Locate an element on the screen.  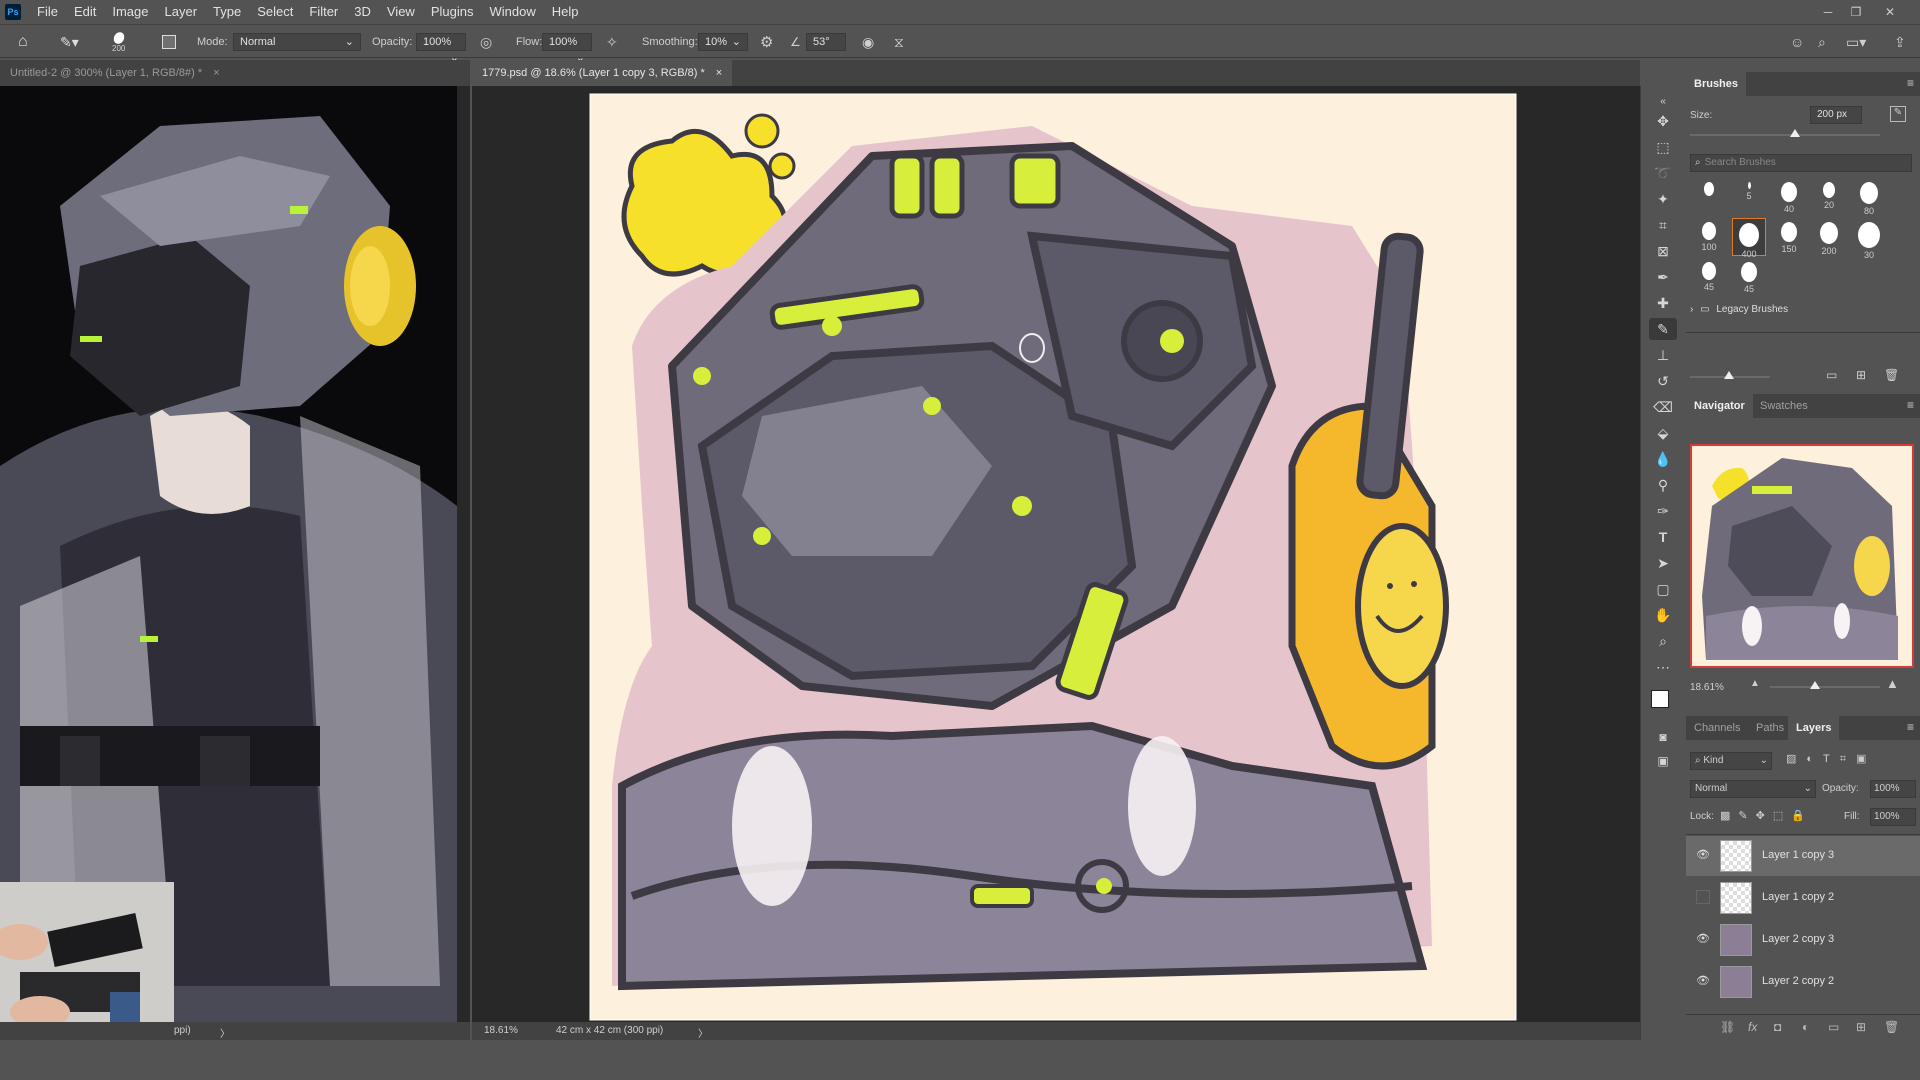
delete-layer-icon: 🗑 is located at coordinates (1891, 1027).